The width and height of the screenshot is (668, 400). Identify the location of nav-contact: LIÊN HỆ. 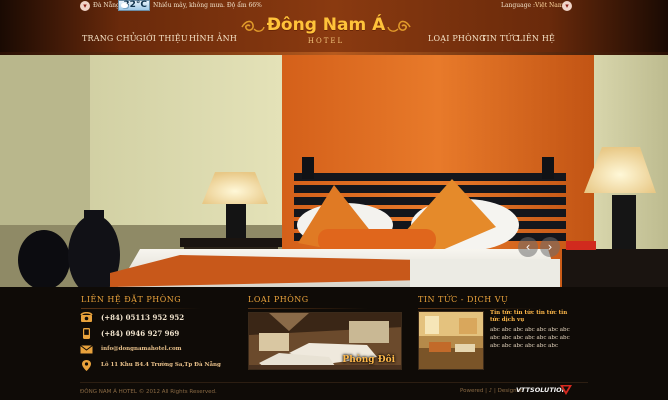
(536, 39).